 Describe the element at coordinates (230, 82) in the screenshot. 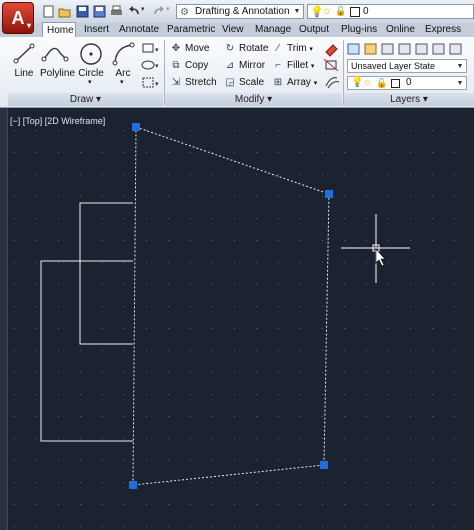

I see `scale-icon: ◲` at that location.